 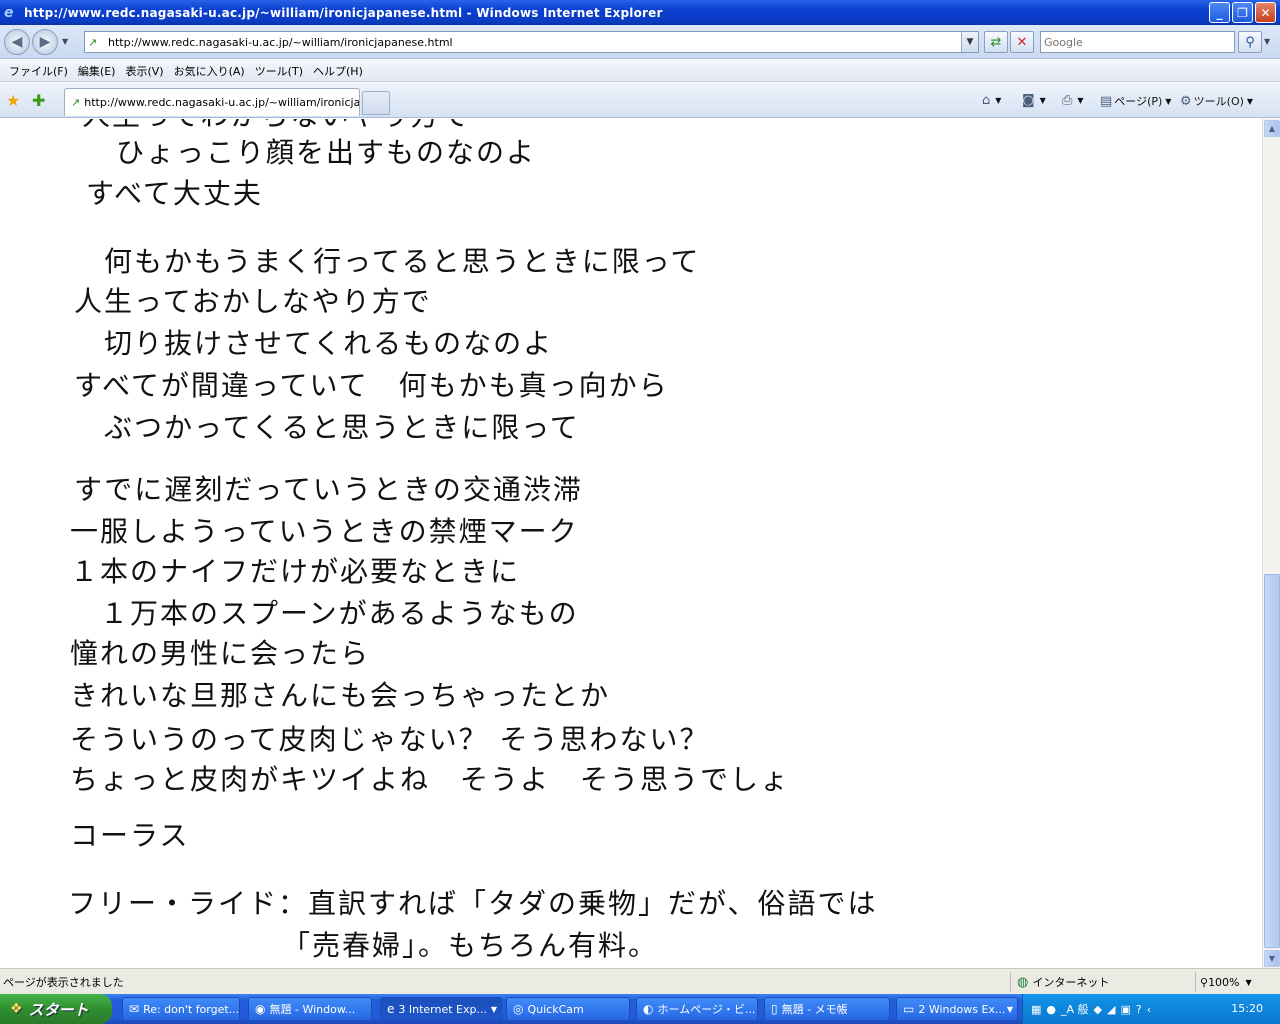 I want to click on lyric-line: １万本のスプーンがあるようなもの, so click(x=339, y=613).